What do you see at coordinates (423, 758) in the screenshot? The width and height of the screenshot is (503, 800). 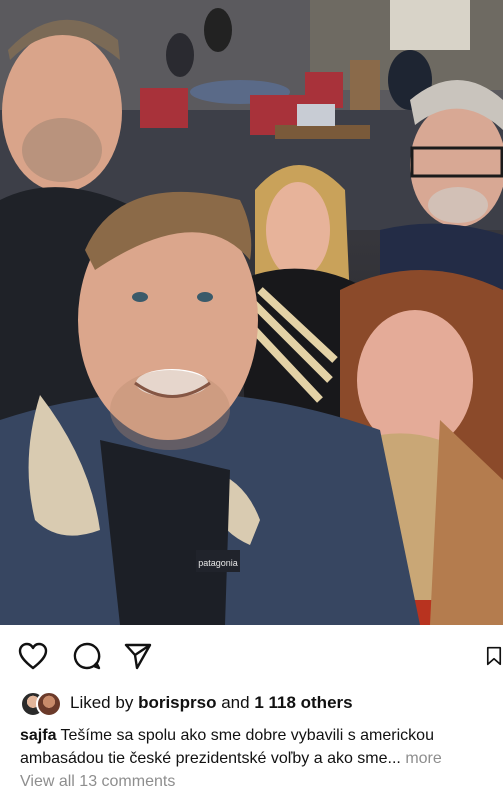 I see `caption-more-link: more` at bounding box center [423, 758].